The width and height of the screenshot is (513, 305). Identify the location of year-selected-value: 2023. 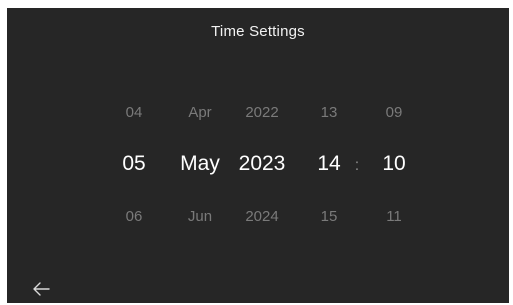
(262, 164).